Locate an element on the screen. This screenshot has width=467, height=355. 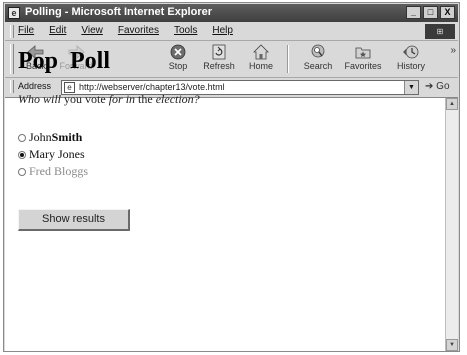
address-dropdown-icon: ▼ is located at coordinates (411, 87).